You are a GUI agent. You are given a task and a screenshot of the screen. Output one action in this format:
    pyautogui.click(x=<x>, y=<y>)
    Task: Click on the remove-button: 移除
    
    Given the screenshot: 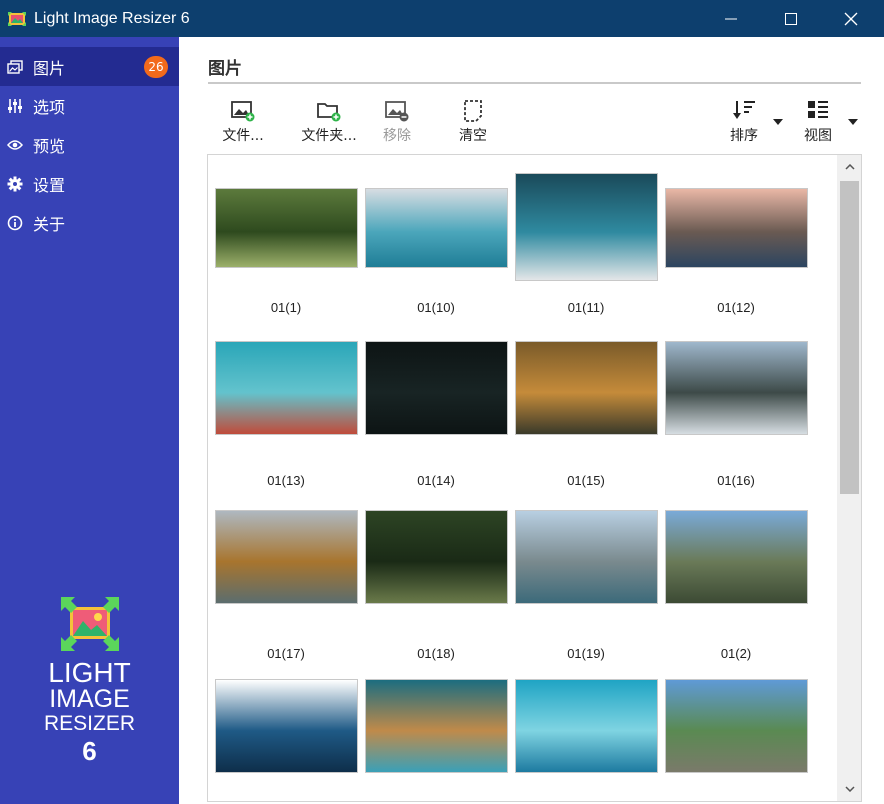 What is the action you would take?
    pyautogui.click(x=397, y=121)
    